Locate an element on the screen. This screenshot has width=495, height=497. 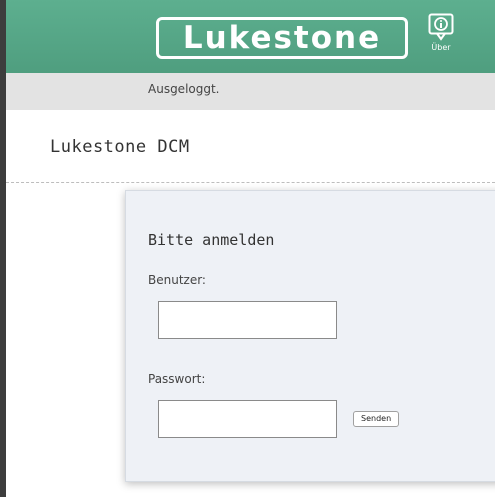
login-status-text: Ausgeloggt. is located at coordinates (184, 89).